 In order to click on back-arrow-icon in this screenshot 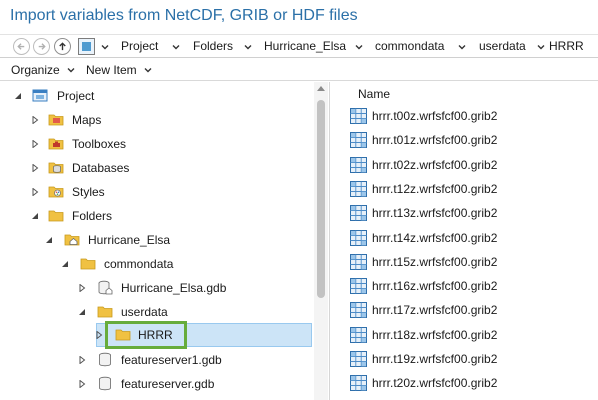, I will do `click(21, 46)`.